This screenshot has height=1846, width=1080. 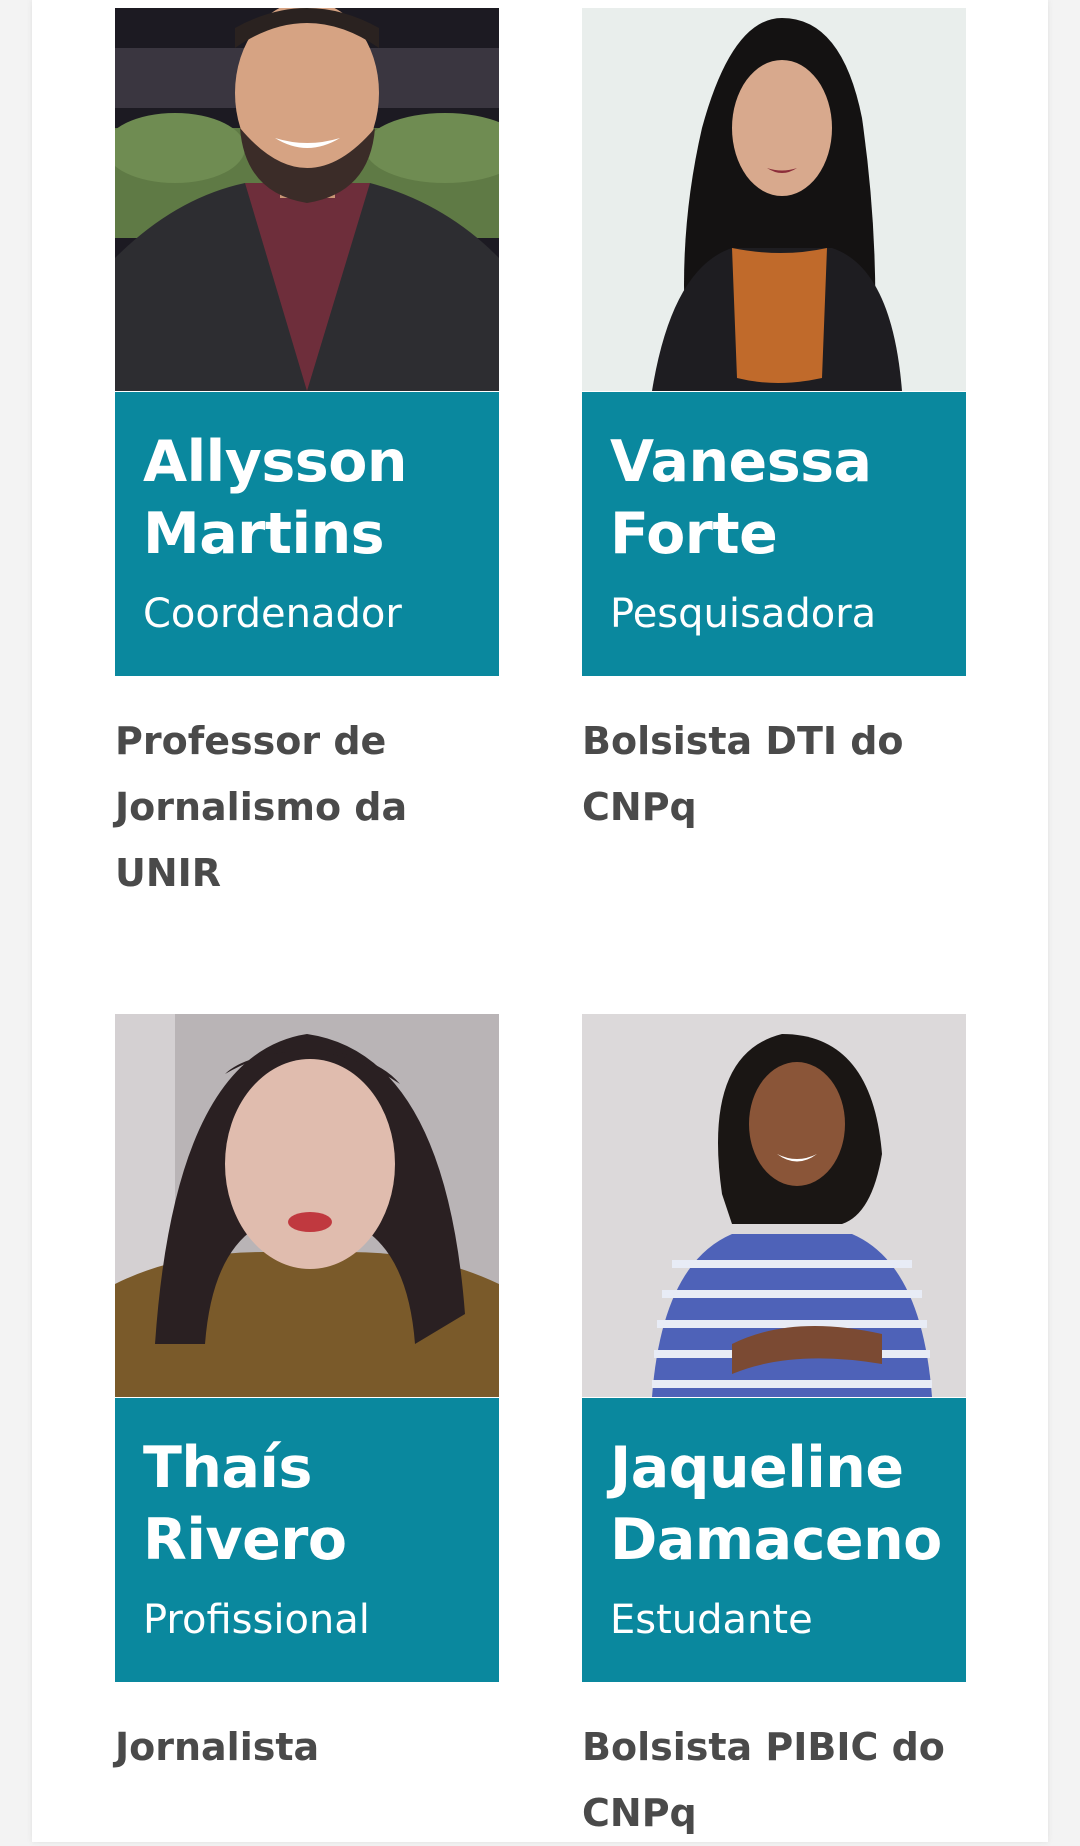 What do you see at coordinates (261, 807) in the screenshot?
I see `description-line: Jornalismo da` at bounding box center [261, 807].